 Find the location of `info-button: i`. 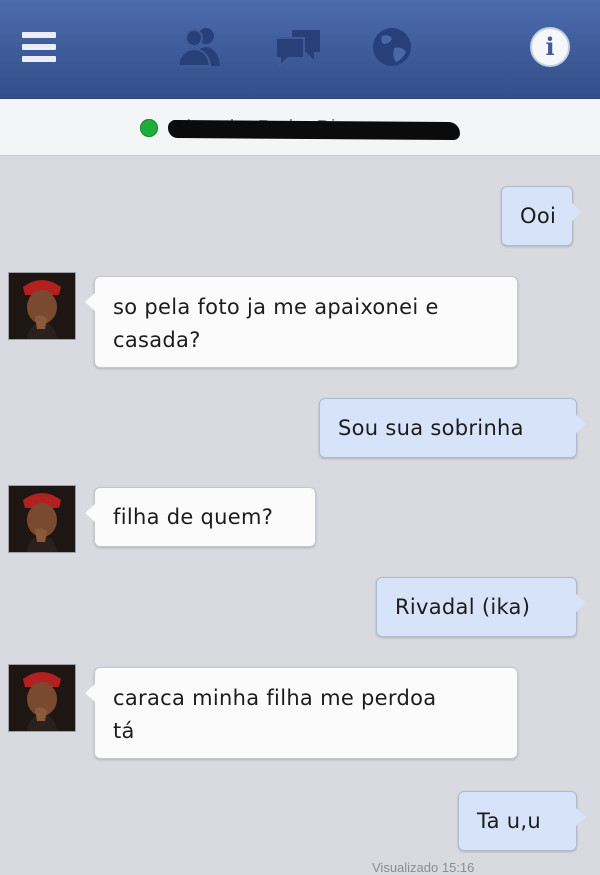

info-button: i is located at coordinates (550, 47).